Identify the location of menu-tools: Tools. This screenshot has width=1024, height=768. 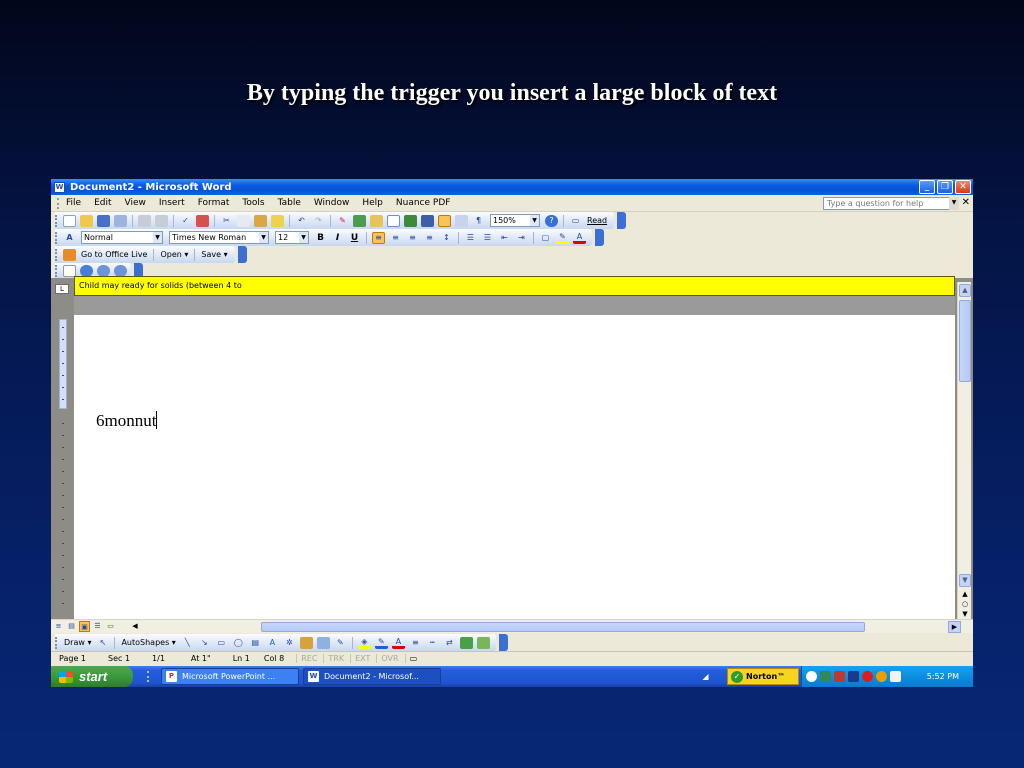
(253, 203).